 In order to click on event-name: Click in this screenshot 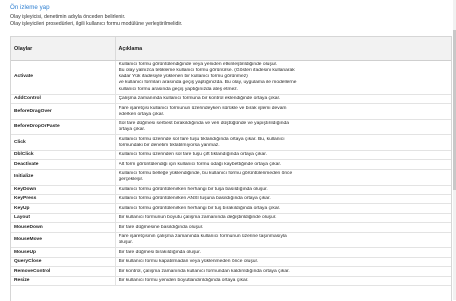, I will do `click(63, 142)`.